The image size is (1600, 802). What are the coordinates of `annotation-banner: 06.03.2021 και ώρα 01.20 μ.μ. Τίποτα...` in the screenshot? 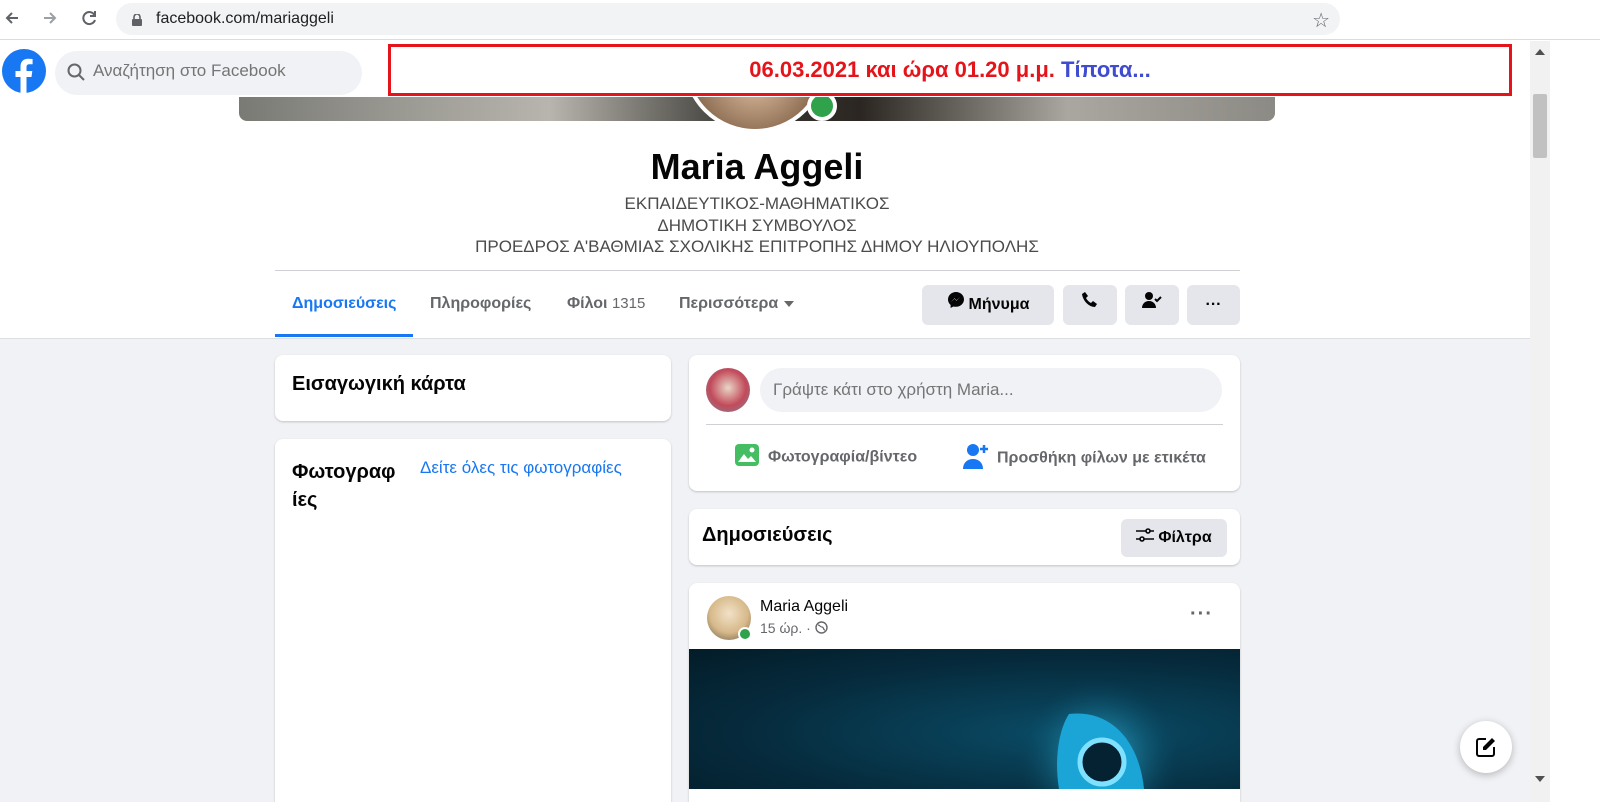 It's located at (950, 70).